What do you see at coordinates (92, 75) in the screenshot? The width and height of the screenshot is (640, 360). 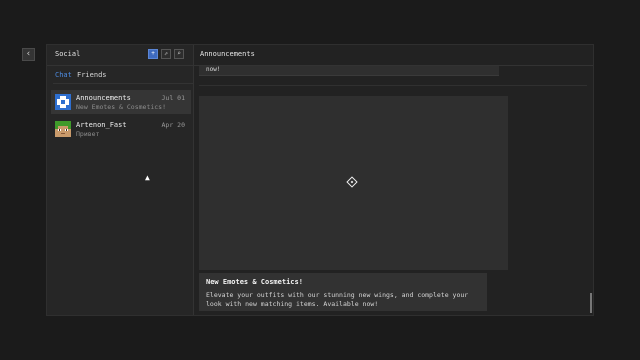 I see `tab-friends: Friends` at bounding box center [92, 75].